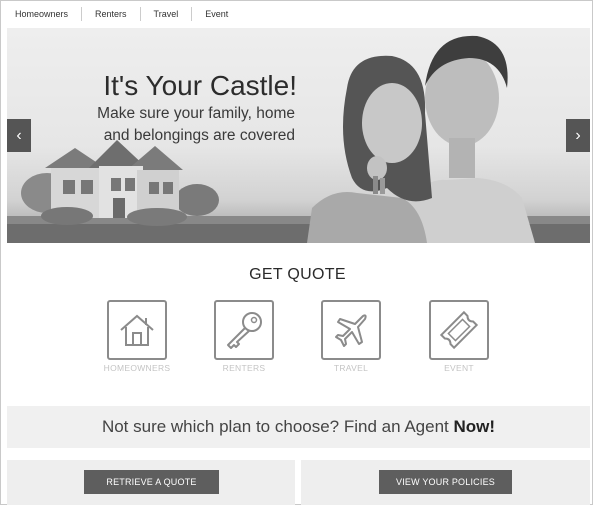 This screenshot has height=505, width=593. What do you see at coordinates (297, 274) in the screenshot?
I see `get-quote-heading: GET QUOTE` at bounding box center [297, 274].